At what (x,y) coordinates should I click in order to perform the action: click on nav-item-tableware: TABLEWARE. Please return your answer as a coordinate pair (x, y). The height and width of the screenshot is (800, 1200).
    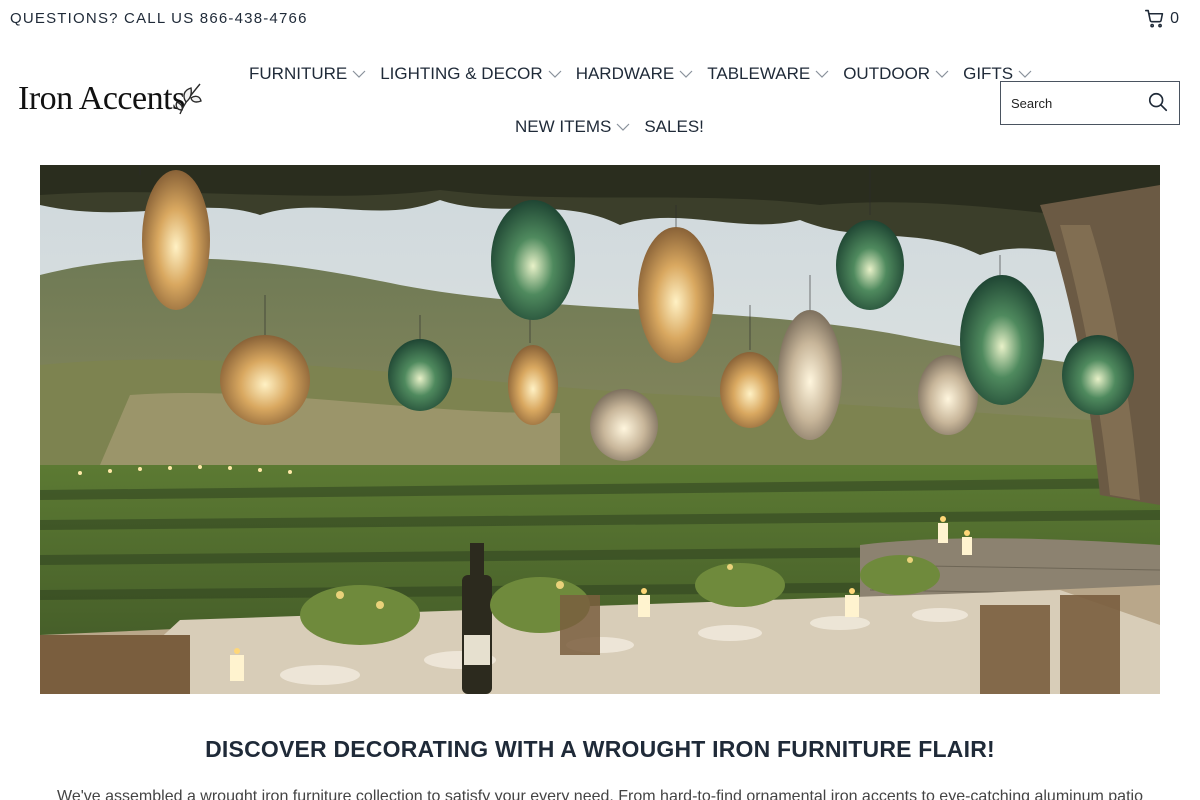
    Looking at the image, I should click on (768, 74).